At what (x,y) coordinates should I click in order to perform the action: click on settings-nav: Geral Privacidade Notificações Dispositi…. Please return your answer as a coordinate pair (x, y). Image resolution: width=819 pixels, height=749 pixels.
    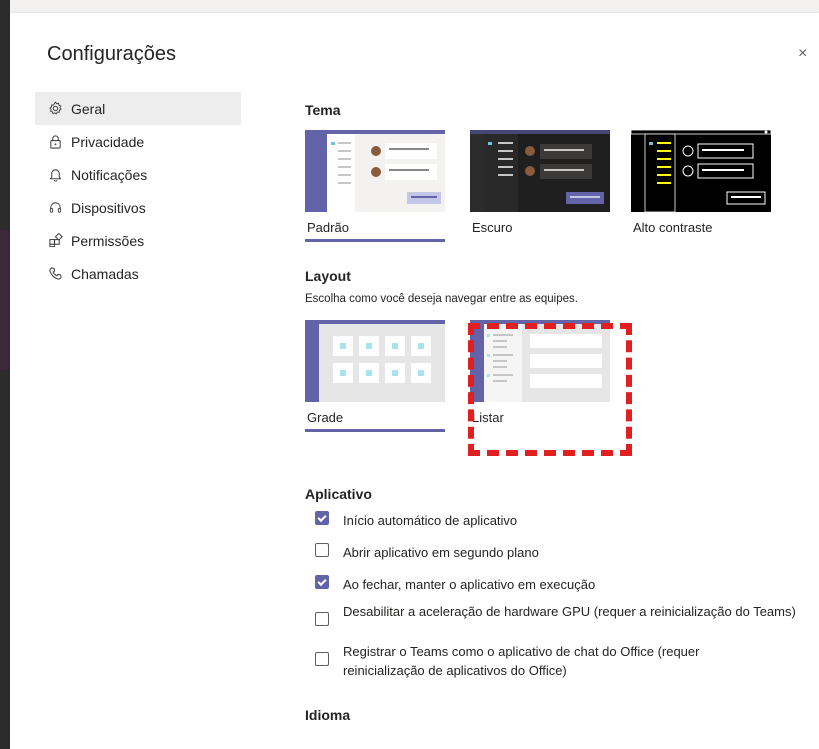
    Looking at the image, I should click on (138, 191).